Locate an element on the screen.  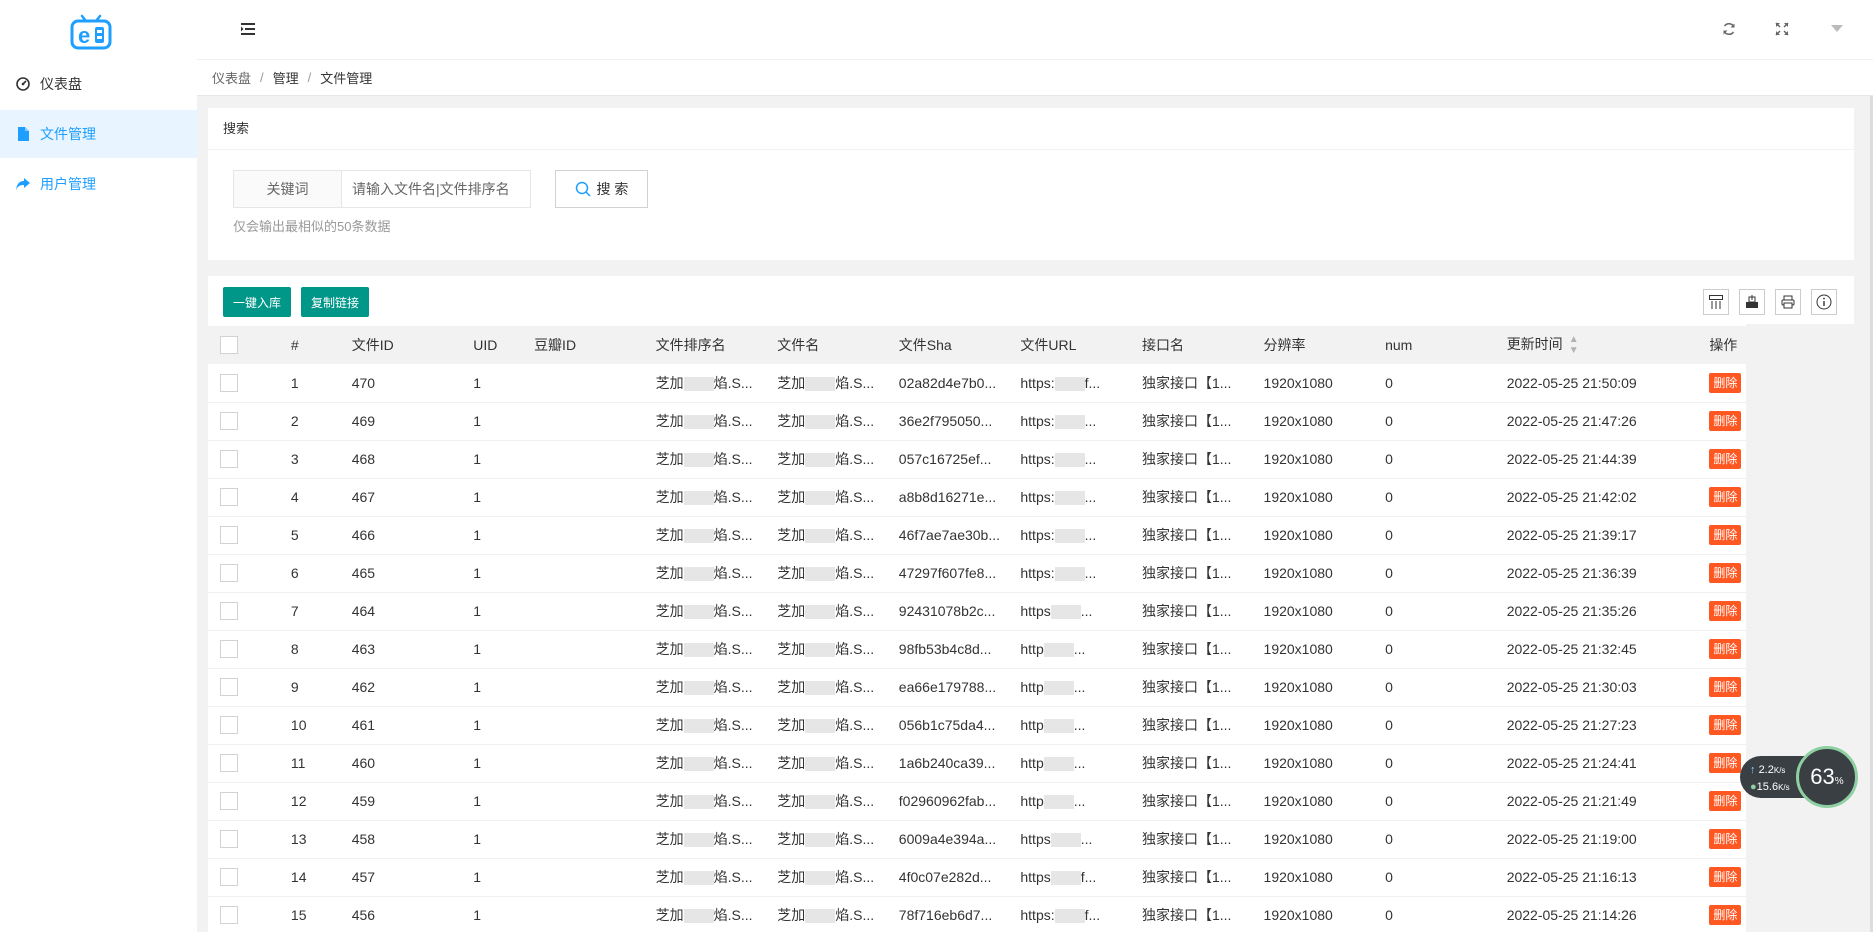
sidebar-item-file-management: 文件管理 is located at coordinates (98, 134).